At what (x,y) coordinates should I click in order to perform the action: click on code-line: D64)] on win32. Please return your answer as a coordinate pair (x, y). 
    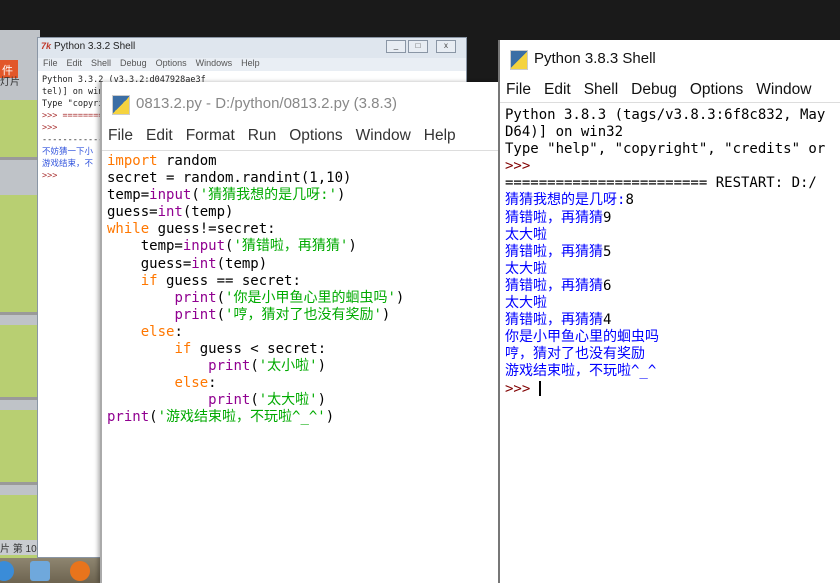
    Looking at the image, I should click on (672, 132).